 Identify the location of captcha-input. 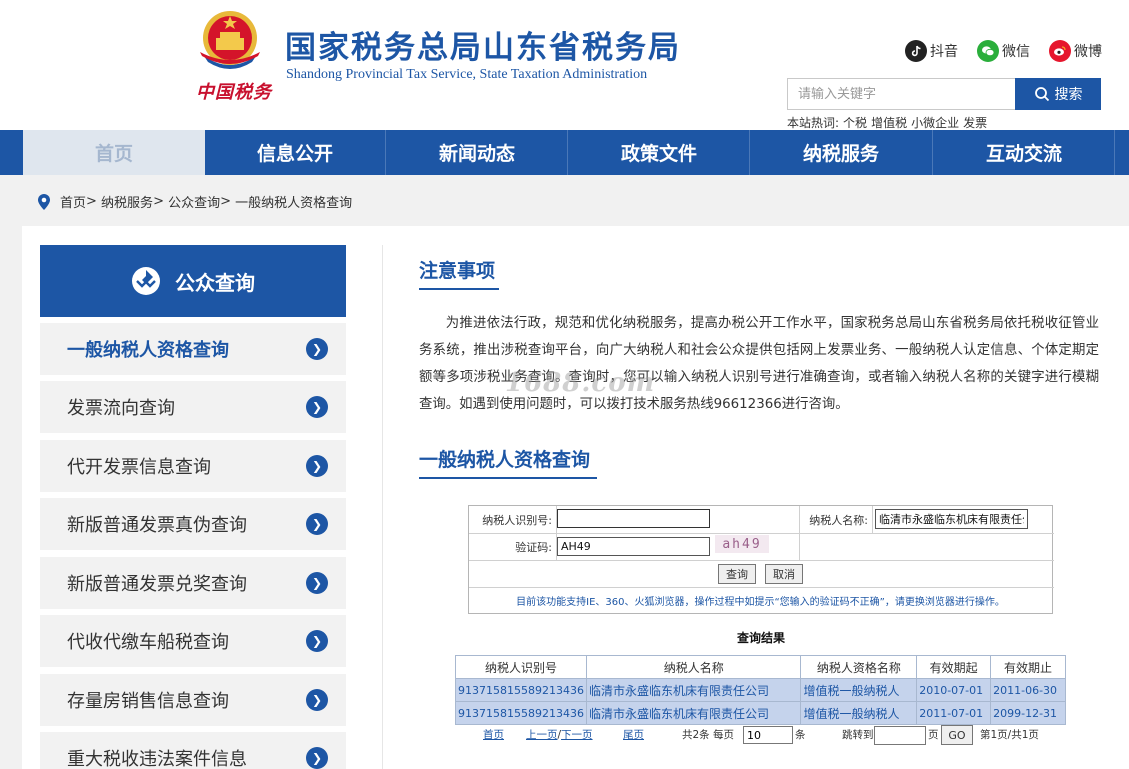
(633, 546).